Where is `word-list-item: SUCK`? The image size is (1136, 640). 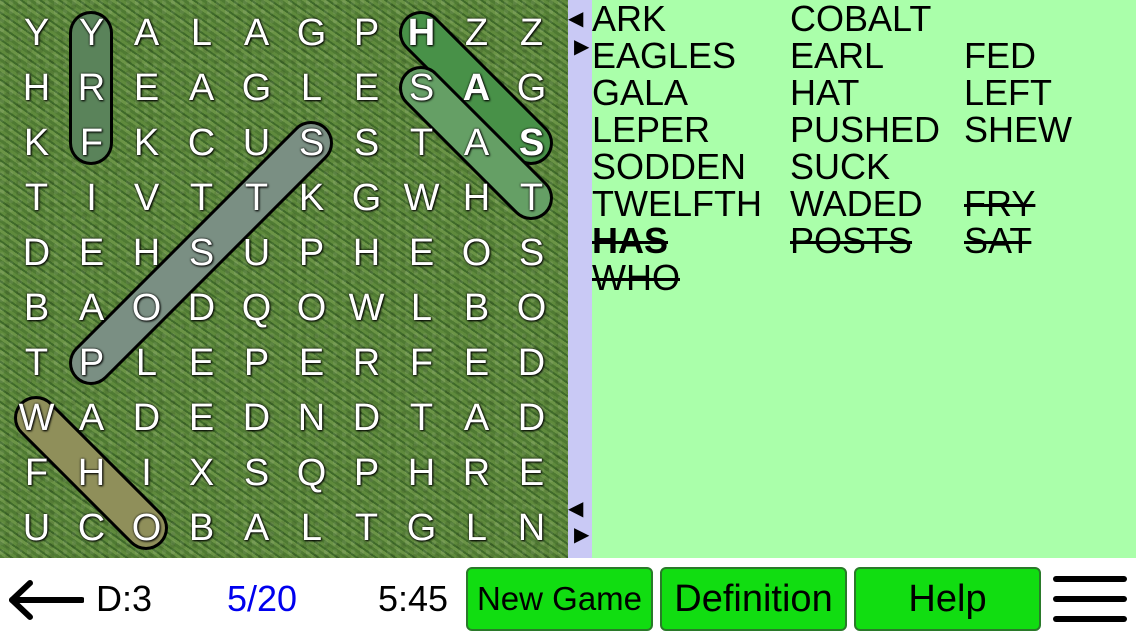 word-list-item: SUCK is located at coordinates (840, 166).